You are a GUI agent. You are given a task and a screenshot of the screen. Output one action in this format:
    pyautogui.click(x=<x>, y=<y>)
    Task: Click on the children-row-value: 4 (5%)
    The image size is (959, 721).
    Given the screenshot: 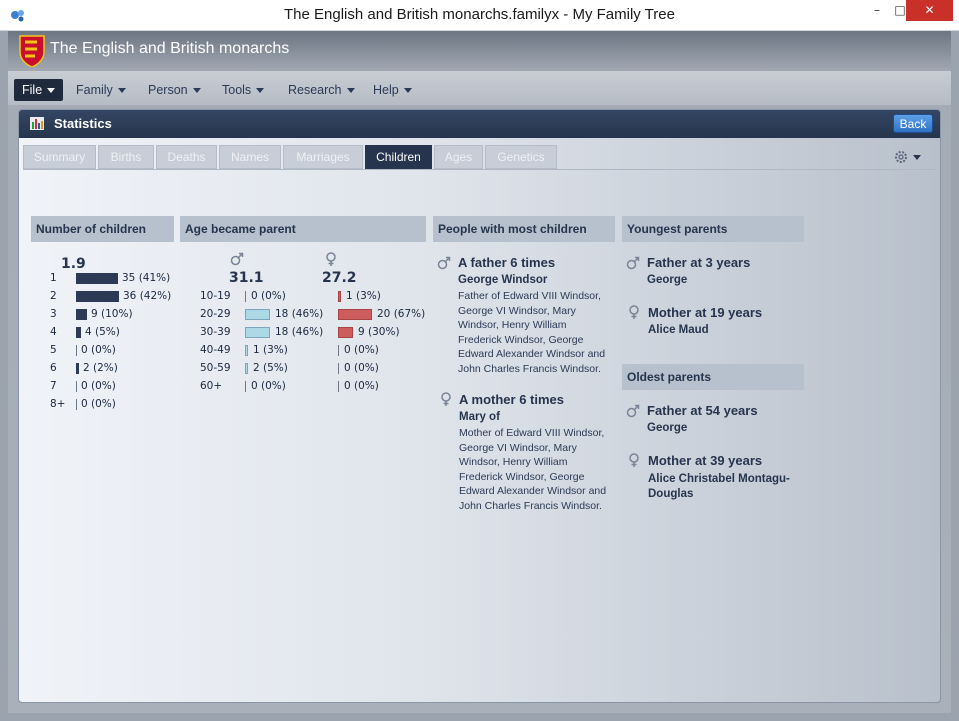 What is the action you would take?
    pyautogui.click(x=102, y=332)
    